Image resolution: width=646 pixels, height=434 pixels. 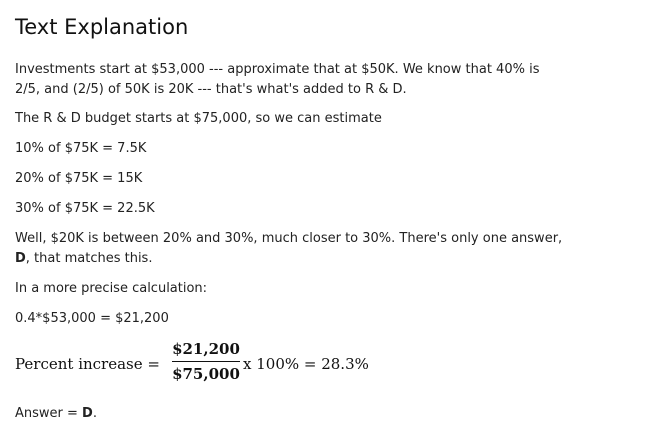 I want to click on answer-letter: D, so click(x=87, y=413).